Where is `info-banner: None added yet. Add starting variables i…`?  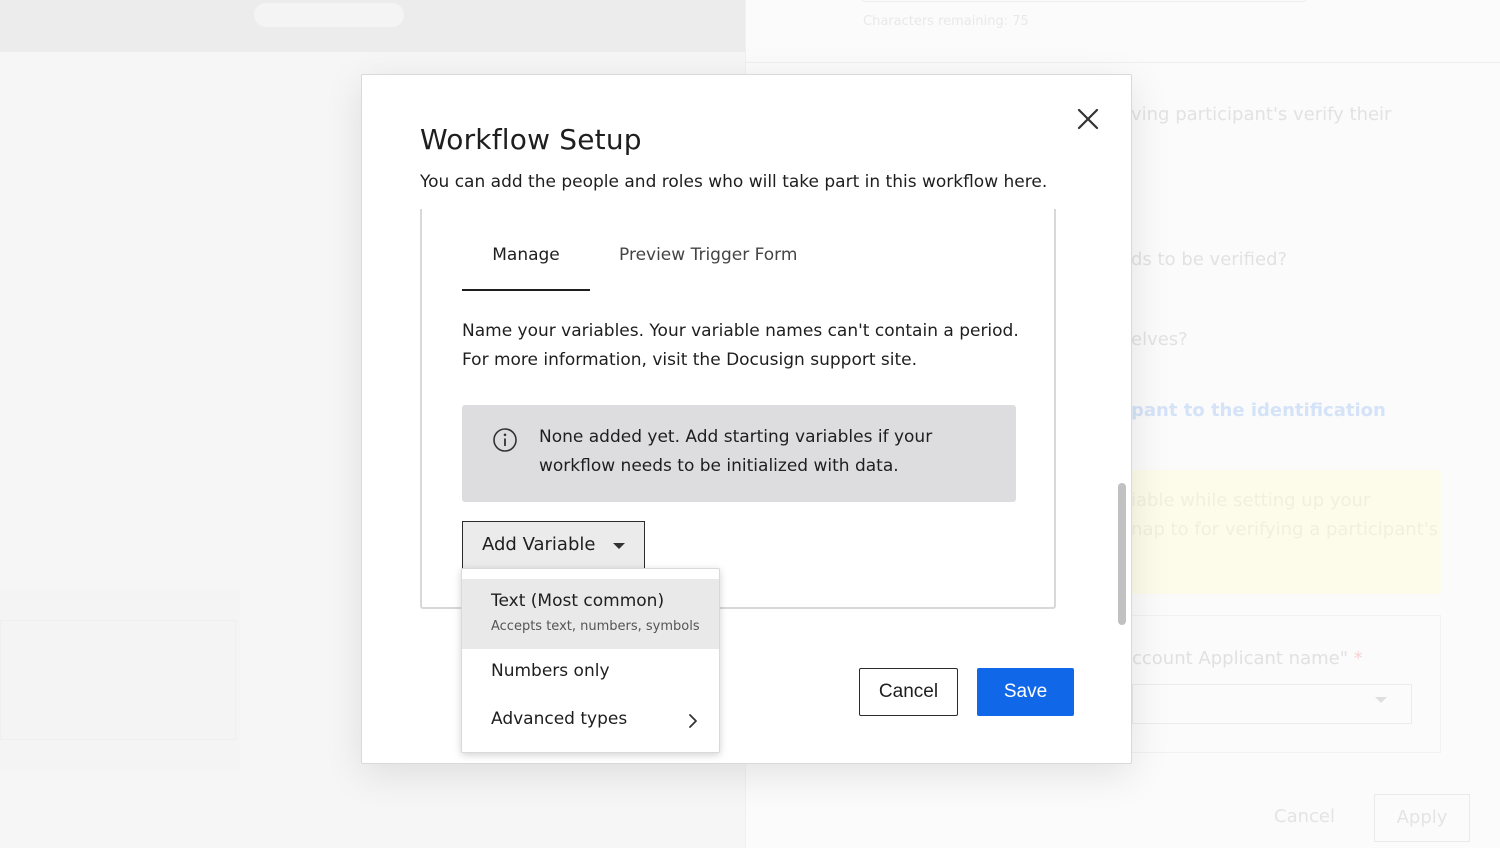
info-banner: None added yet. Add starting variables i… is located at coordinates (739, 453).